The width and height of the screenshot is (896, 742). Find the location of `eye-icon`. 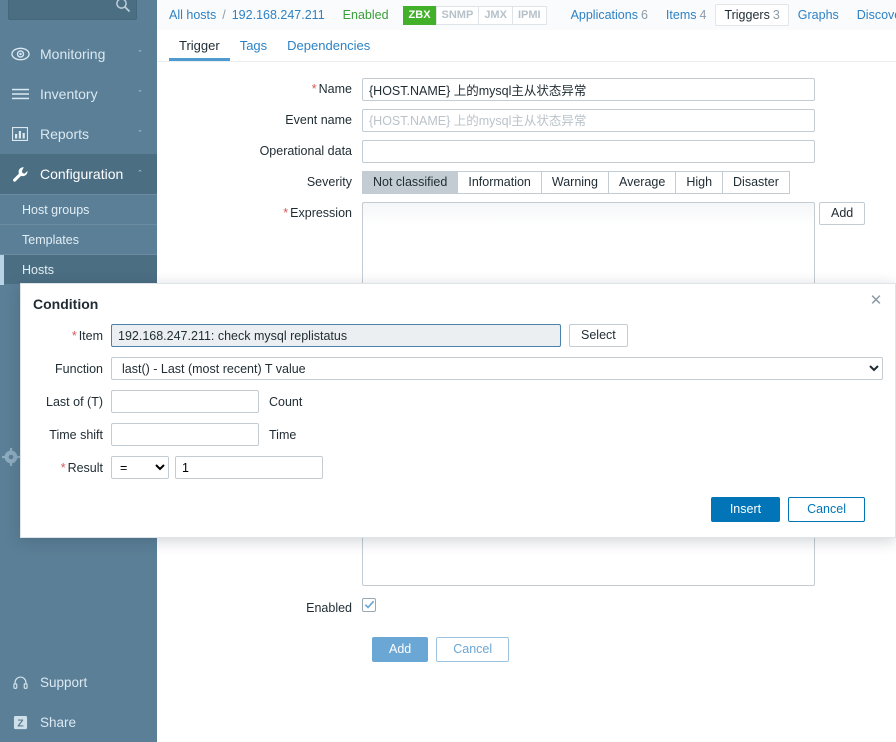

eye-icon is located at coordinates (20, 54).